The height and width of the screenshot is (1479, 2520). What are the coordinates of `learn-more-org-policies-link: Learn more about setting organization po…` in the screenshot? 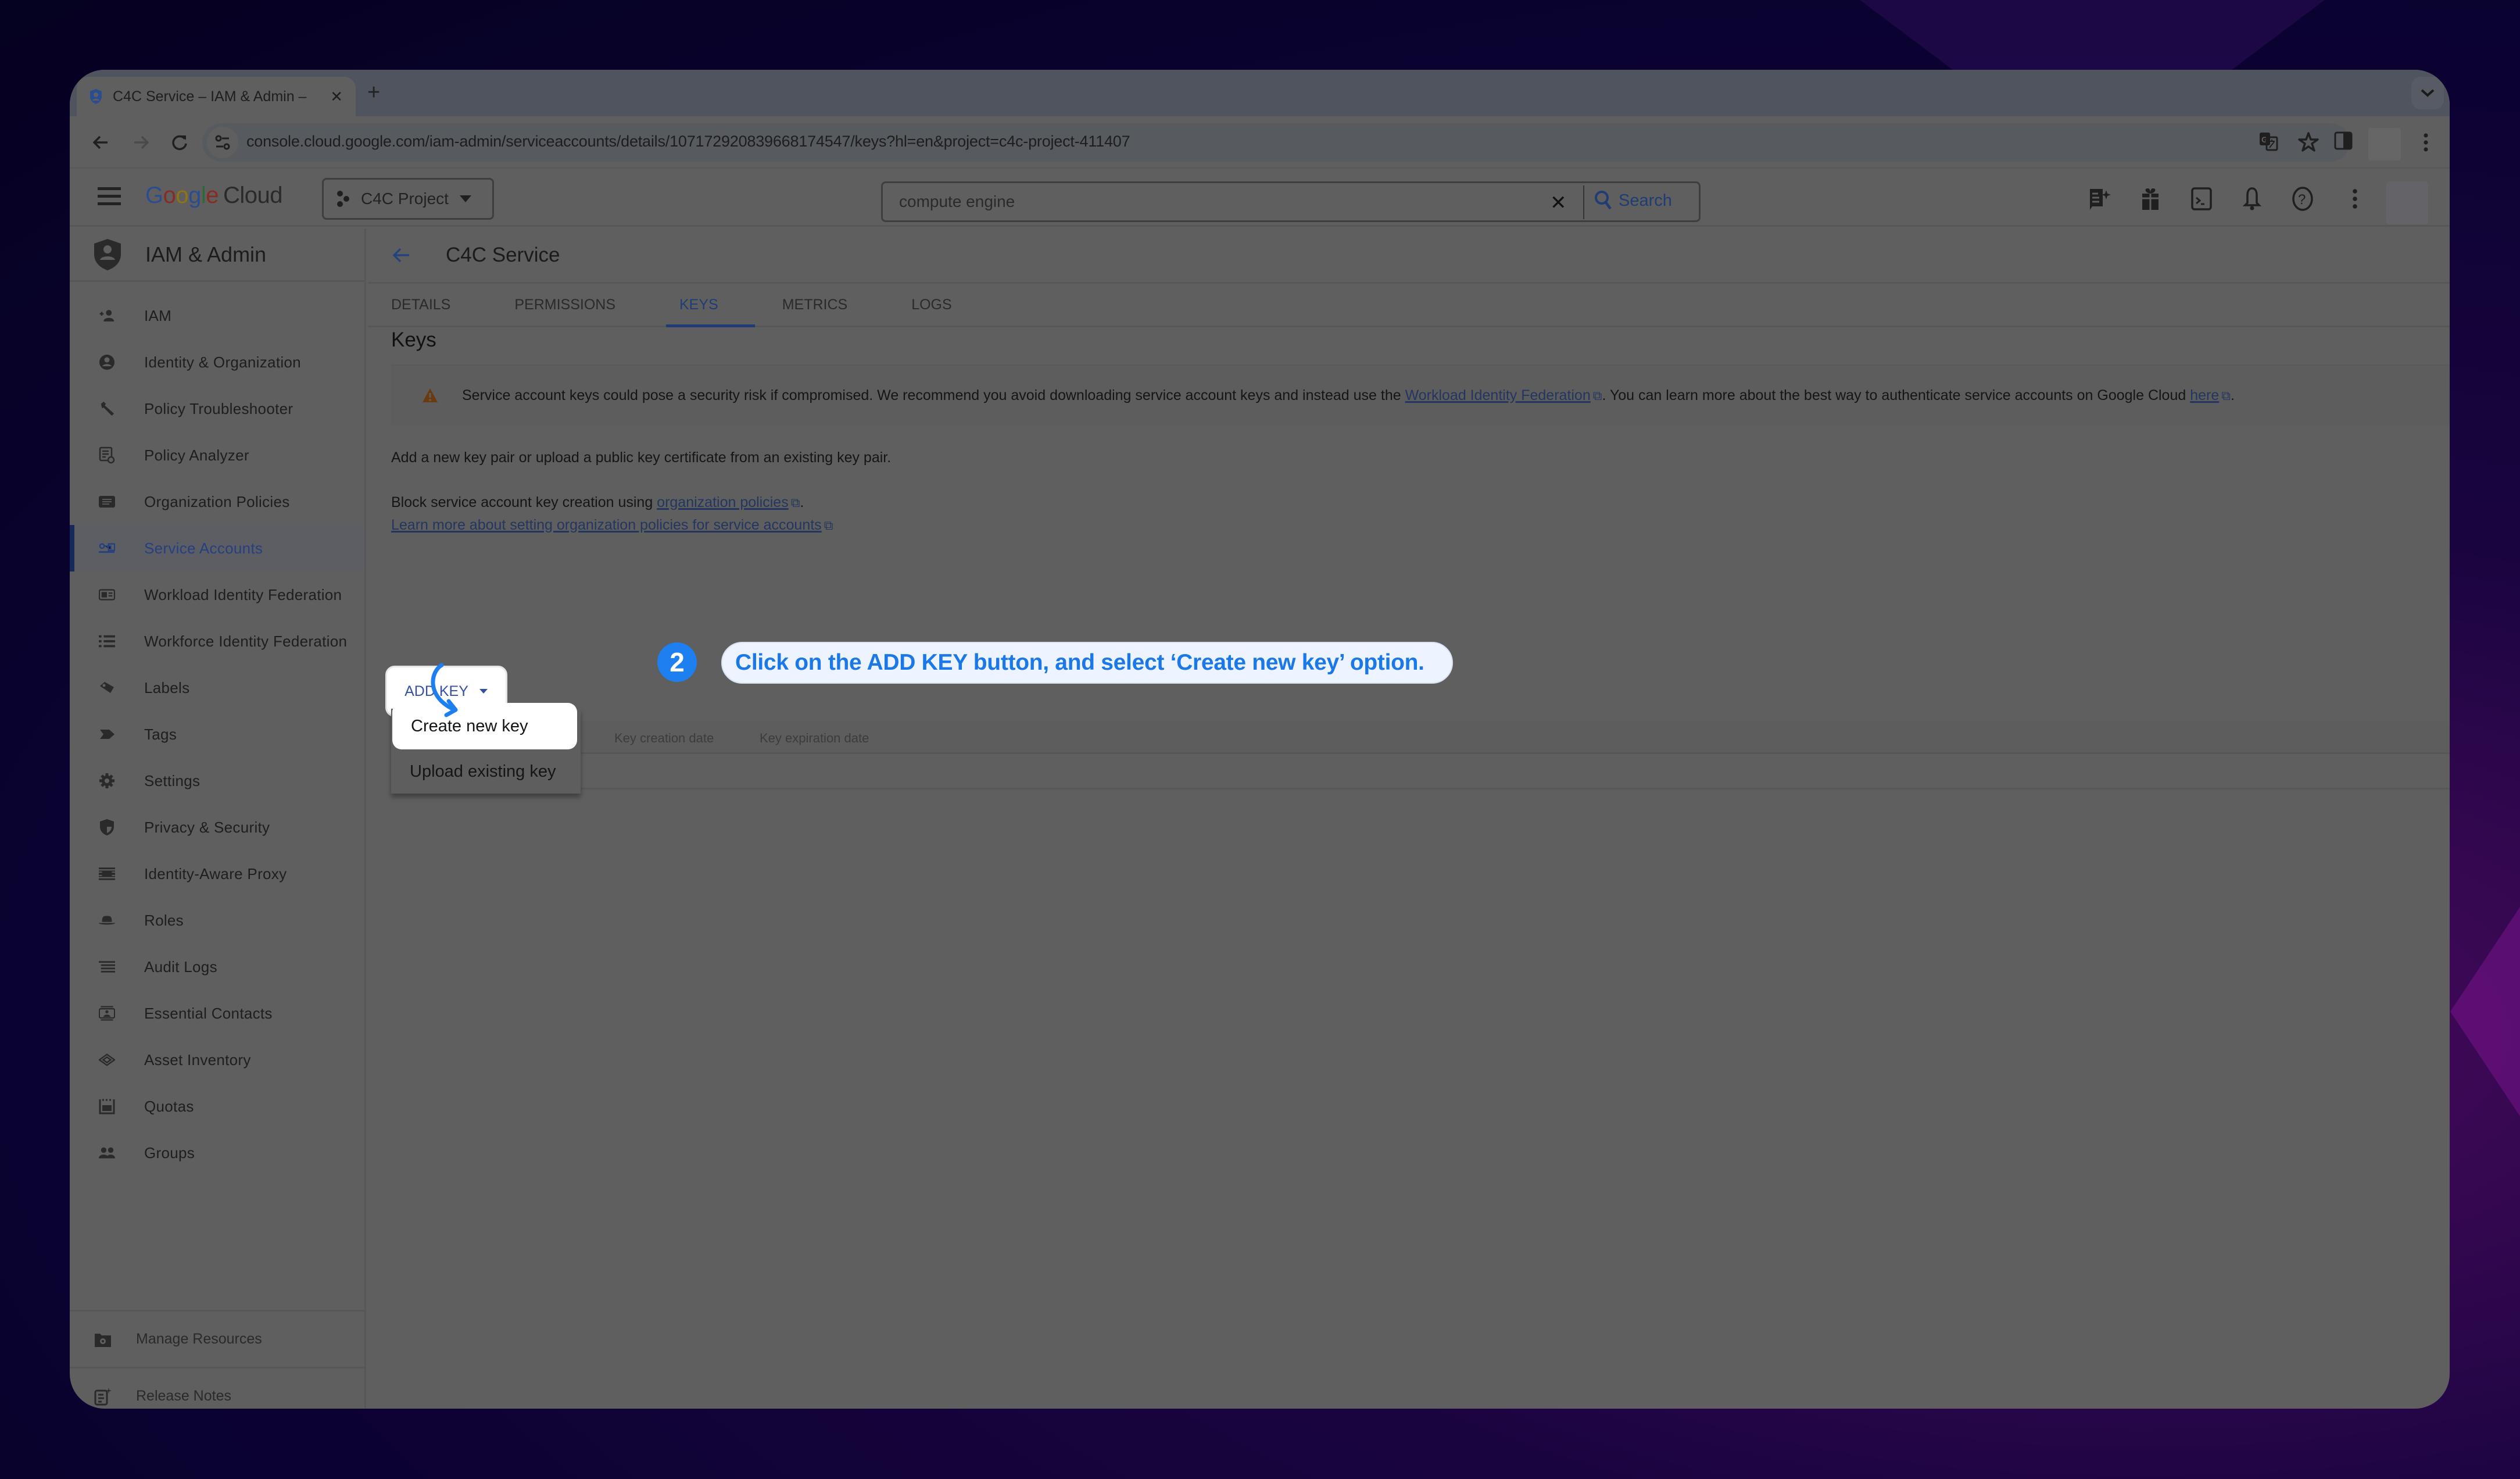 It's located at (606, 525).